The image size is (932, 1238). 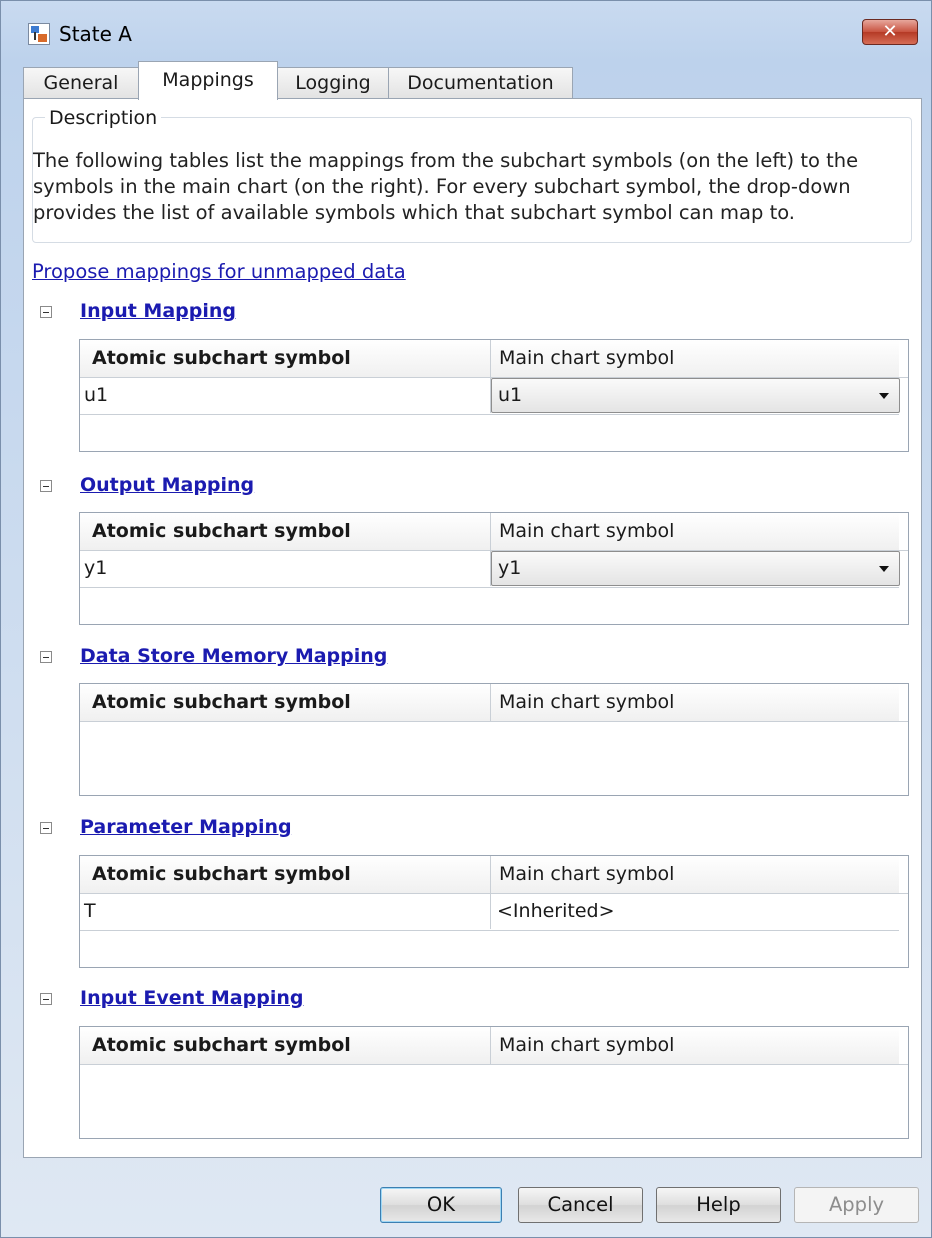 What do you see at coordinates (466, 26) in the screenshot?
I see `title-bar: State A ✕` at bounding box center [466, 26].